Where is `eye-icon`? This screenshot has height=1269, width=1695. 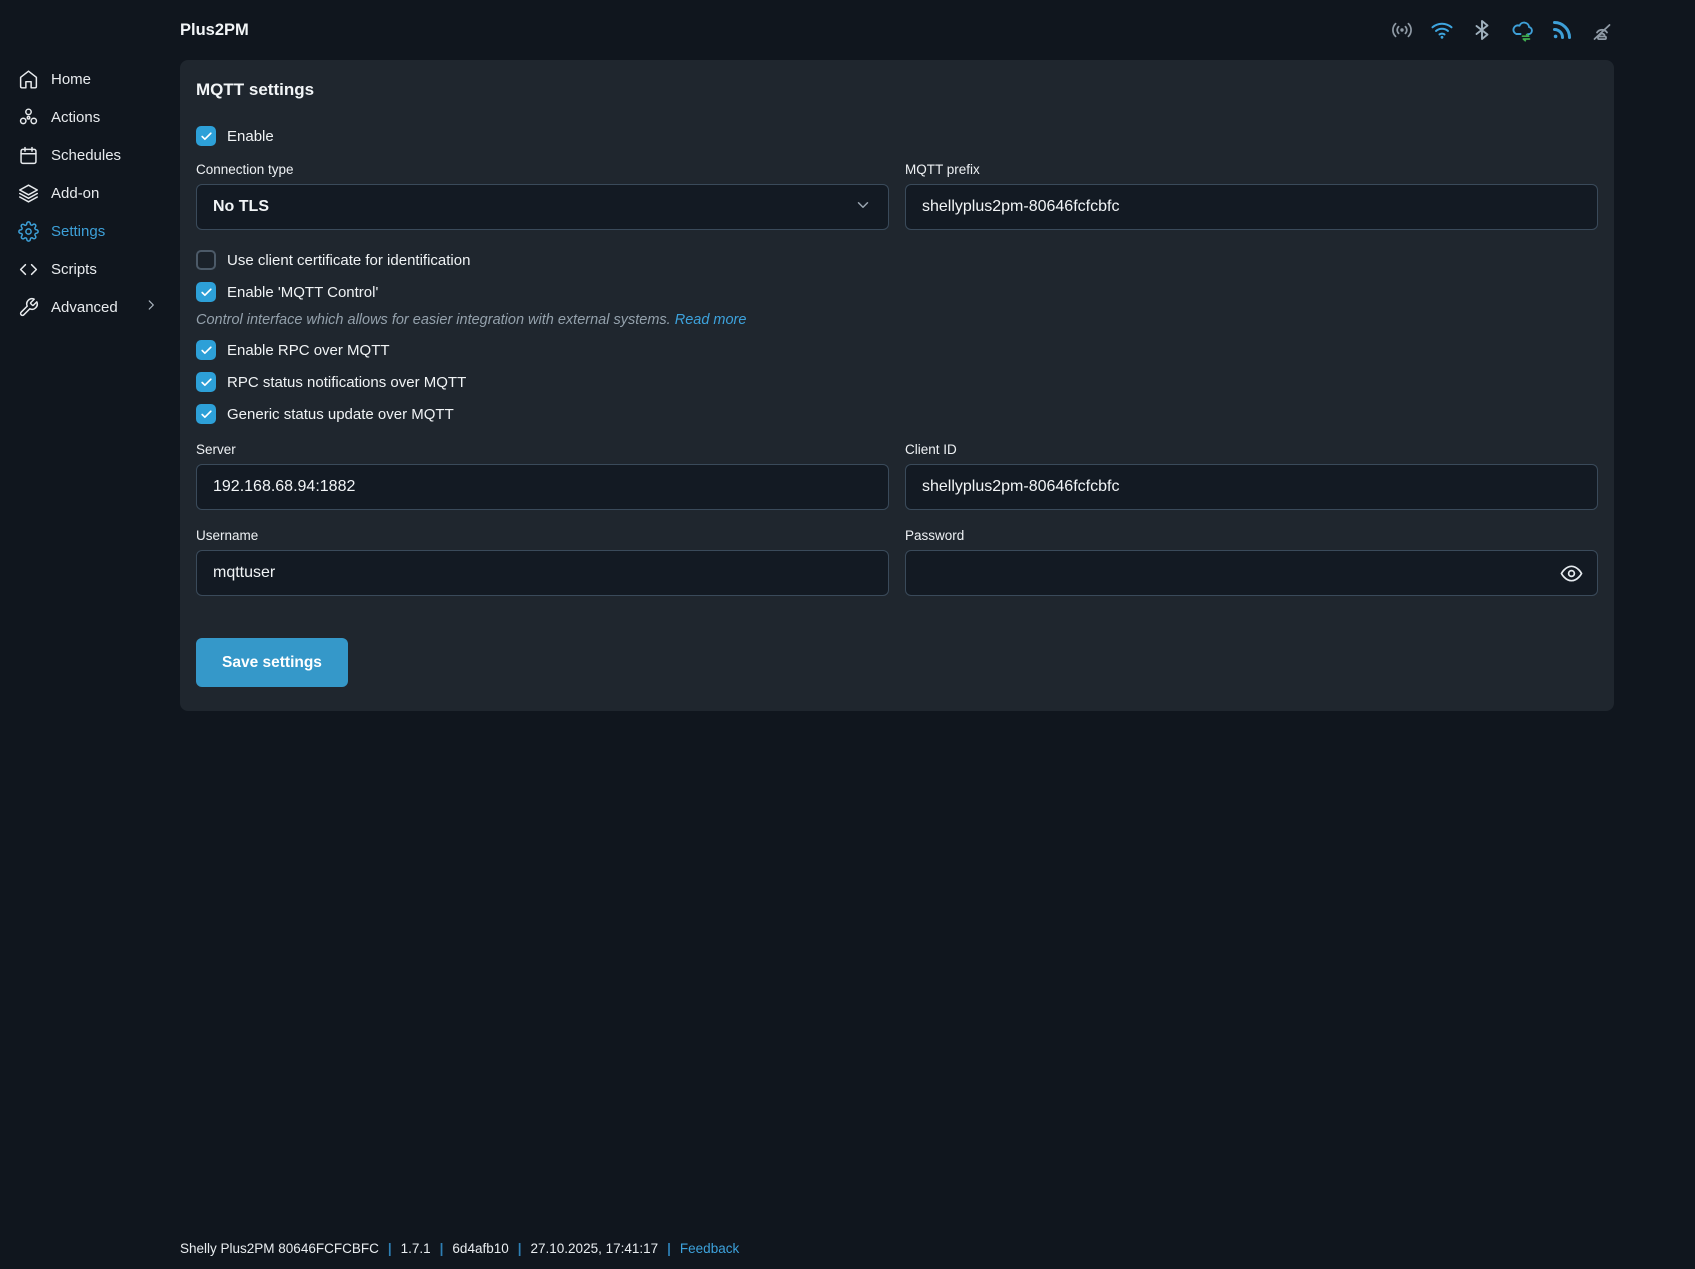
eye-icon is located at coordinates (1571, 573).